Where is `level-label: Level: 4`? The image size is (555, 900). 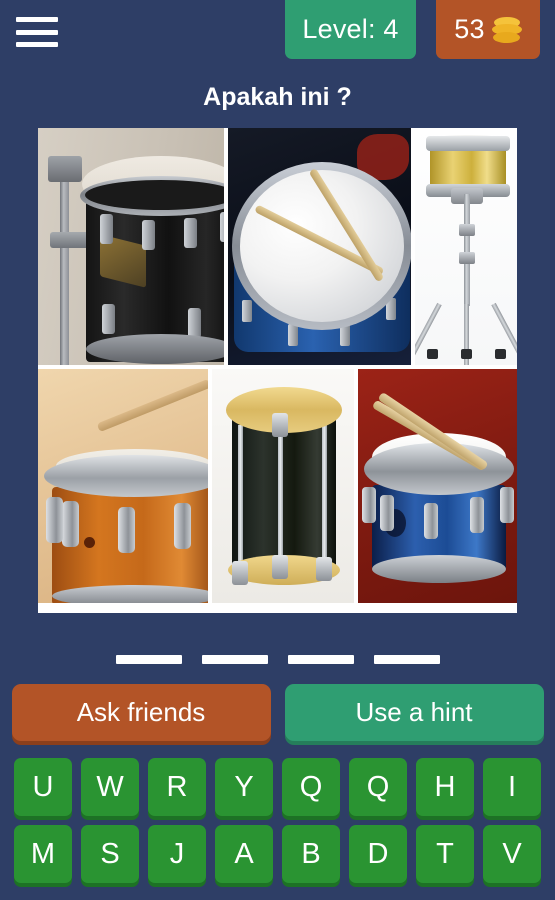 level-label: Level: 4 is located at coordinates (350, 29).